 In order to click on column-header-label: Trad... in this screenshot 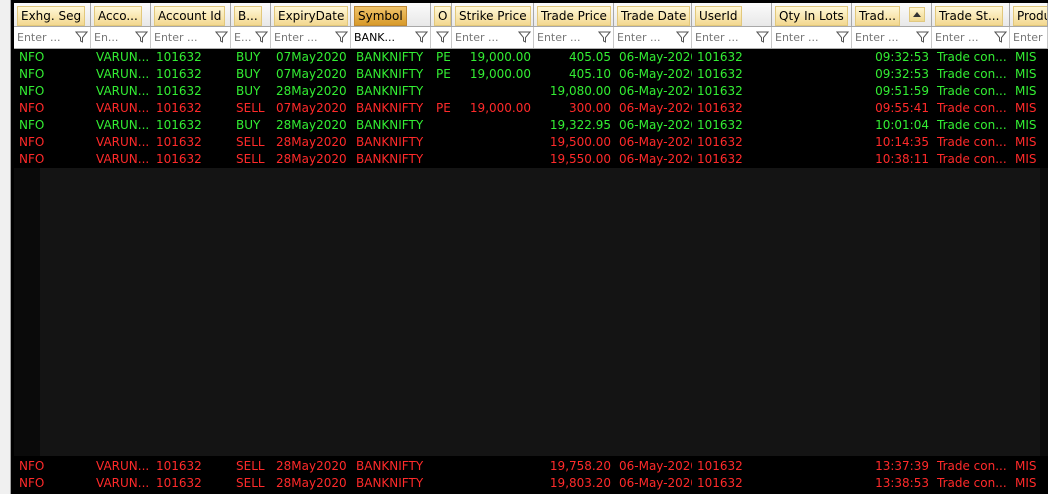, I will do `click(877, 16)`.